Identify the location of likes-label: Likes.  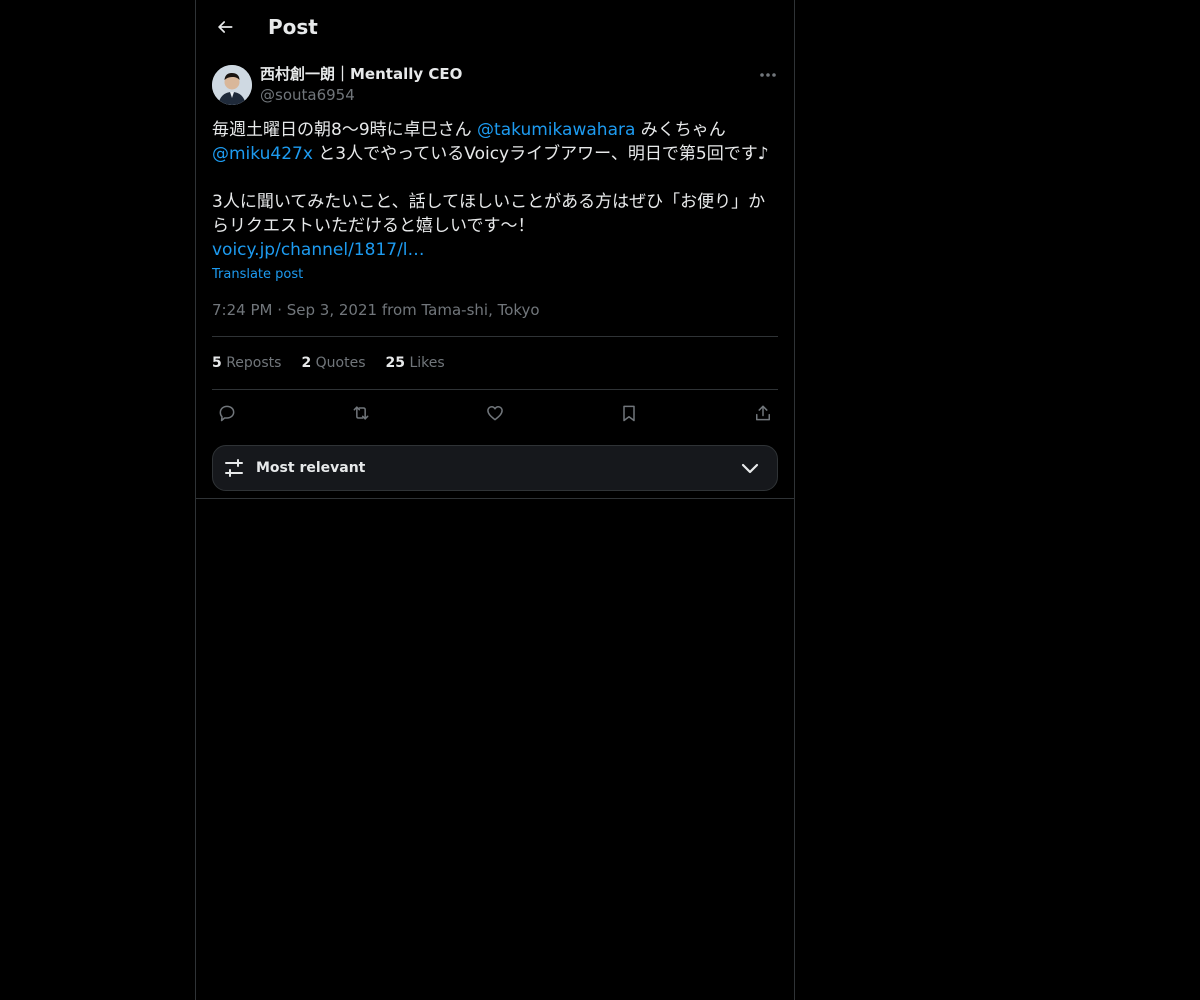
(427, 363).